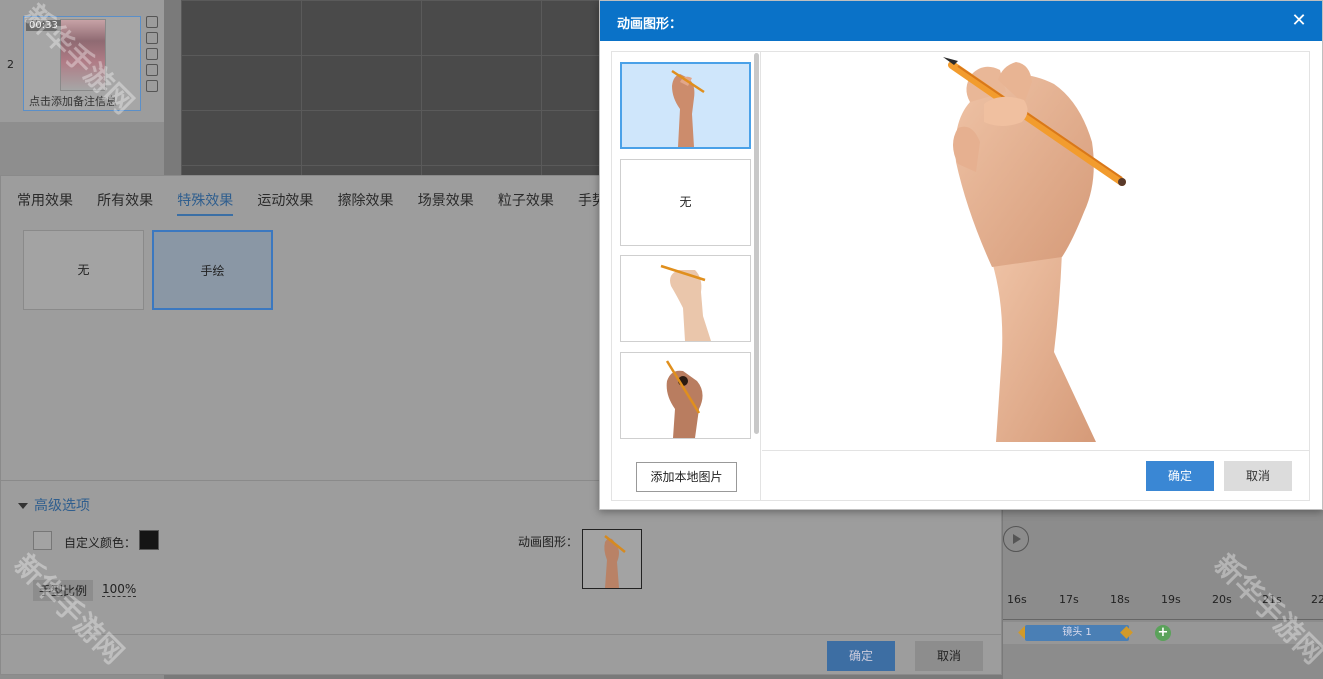  Describe the element at coordinates (756, 243) in the screenshot. I see `scrollbar` at that location.